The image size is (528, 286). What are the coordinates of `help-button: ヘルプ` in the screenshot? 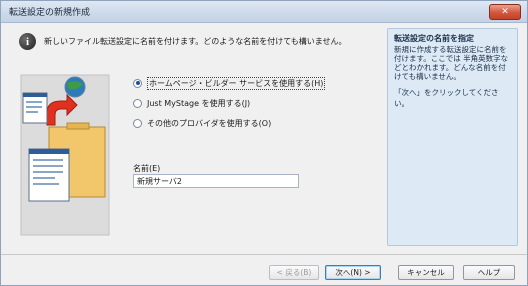 It's located at (489, 272).